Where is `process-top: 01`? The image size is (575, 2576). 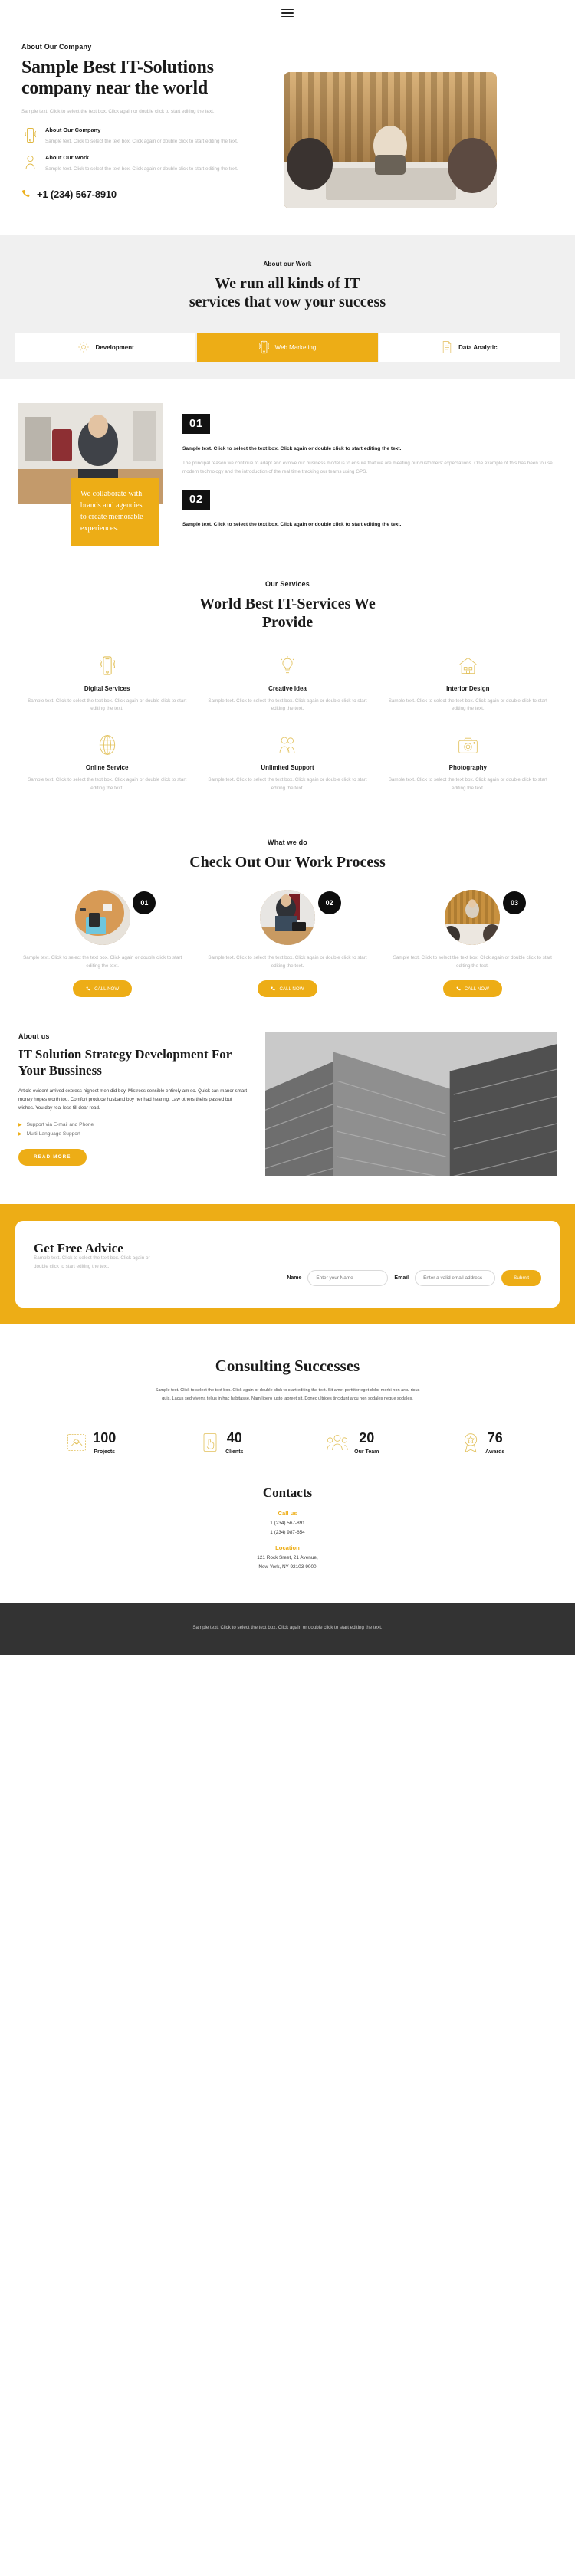
process-top: 01 is located at coordinates (102, 918).